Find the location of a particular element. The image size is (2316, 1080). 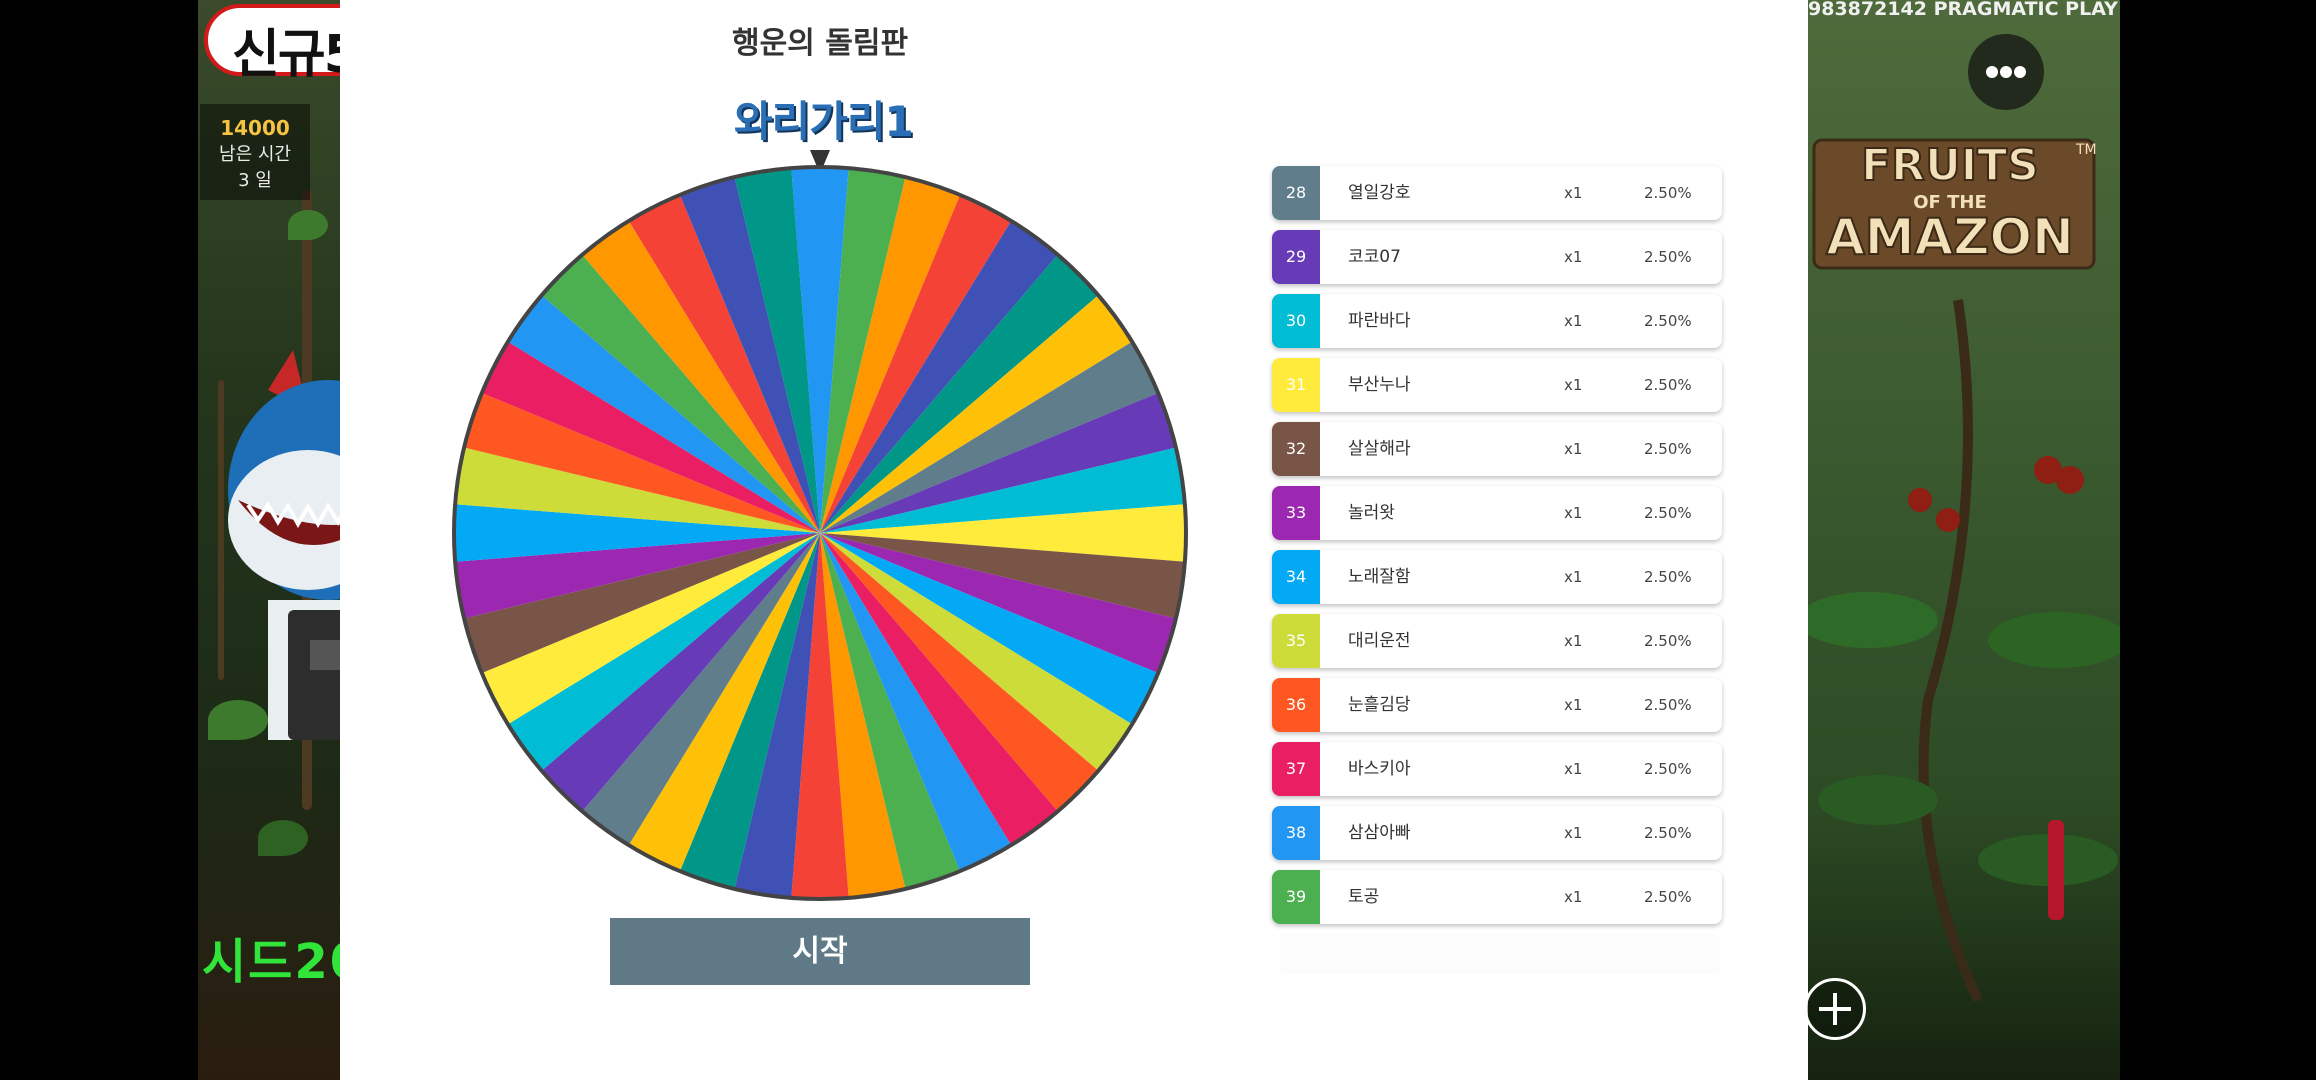

row-number: 34 is located at coordinates (1296, 577).